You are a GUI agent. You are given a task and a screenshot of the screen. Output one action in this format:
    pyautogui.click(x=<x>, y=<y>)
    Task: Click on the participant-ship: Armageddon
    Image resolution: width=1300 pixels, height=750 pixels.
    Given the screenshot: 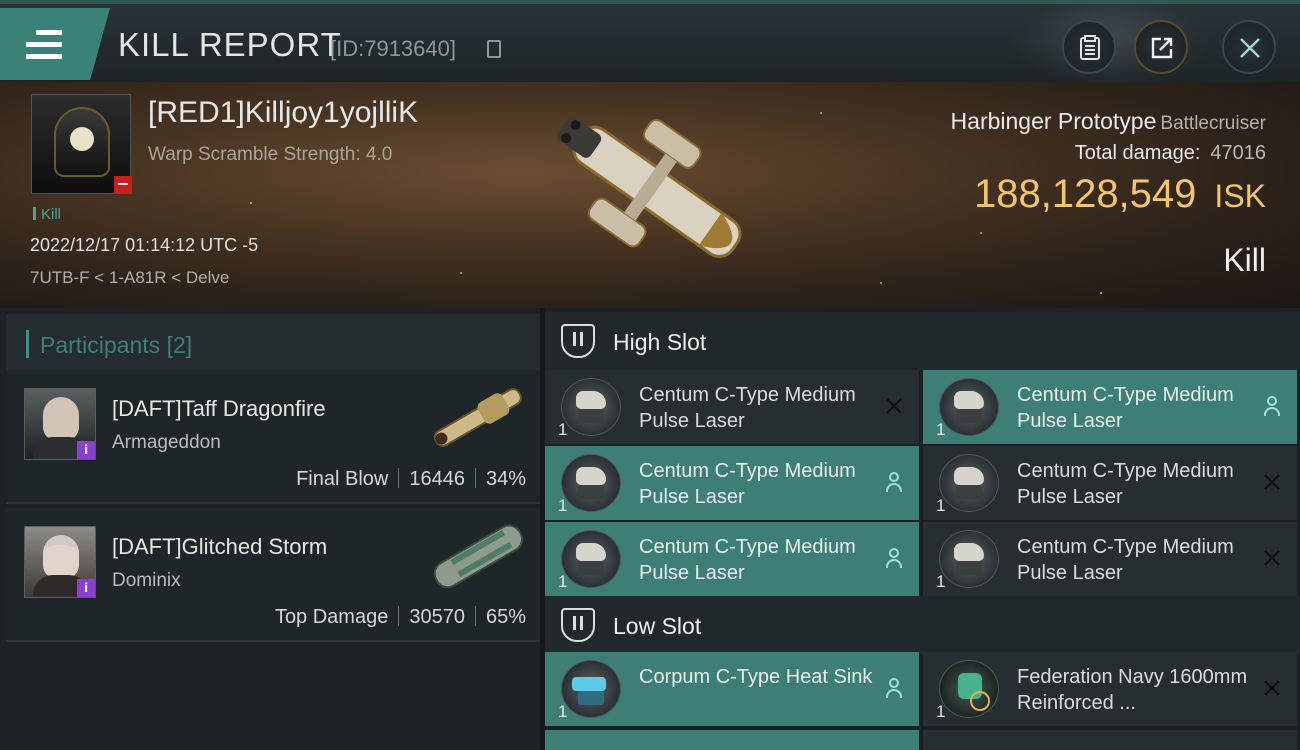 What is the action you would take?
    pyautogui.click(x=166, y=442)
    